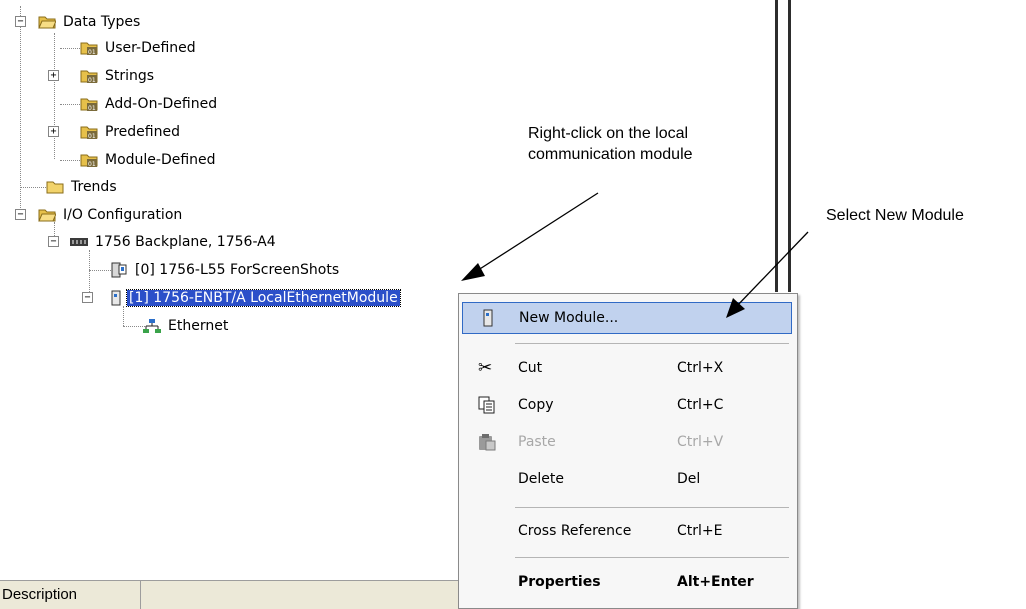 Image resolution: width=1026 pixels, height=609 pixels. I want to click on tree-item-user-defined: 01 User-Defined, so click(139, 48).